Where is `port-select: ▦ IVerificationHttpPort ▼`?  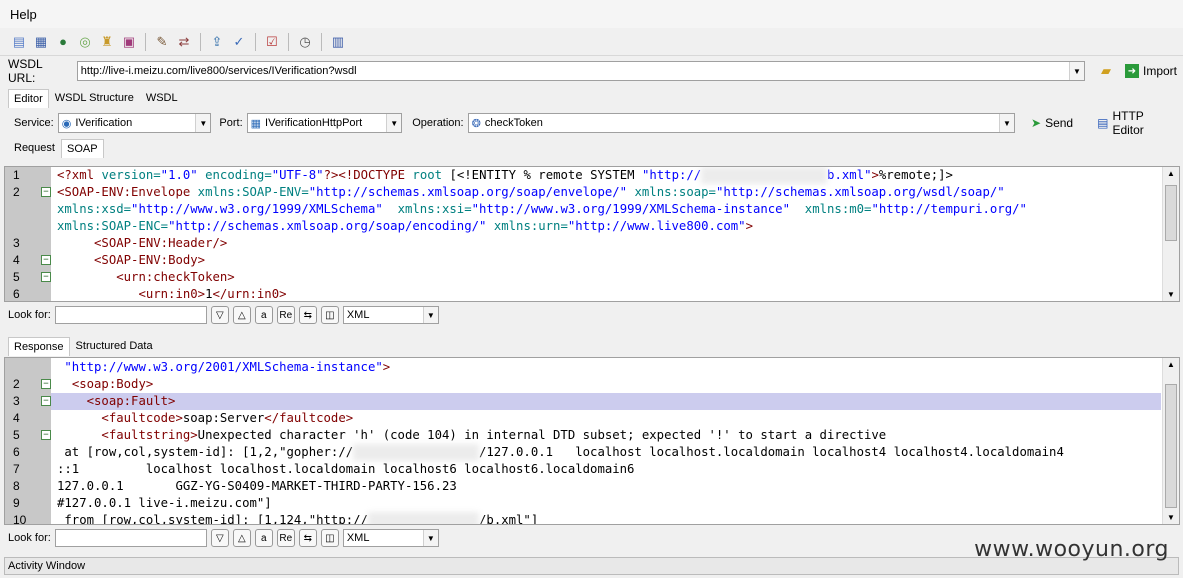 port-select: ▦ IVerificationHttpPort ▼ is located at coordinates (324, 123).